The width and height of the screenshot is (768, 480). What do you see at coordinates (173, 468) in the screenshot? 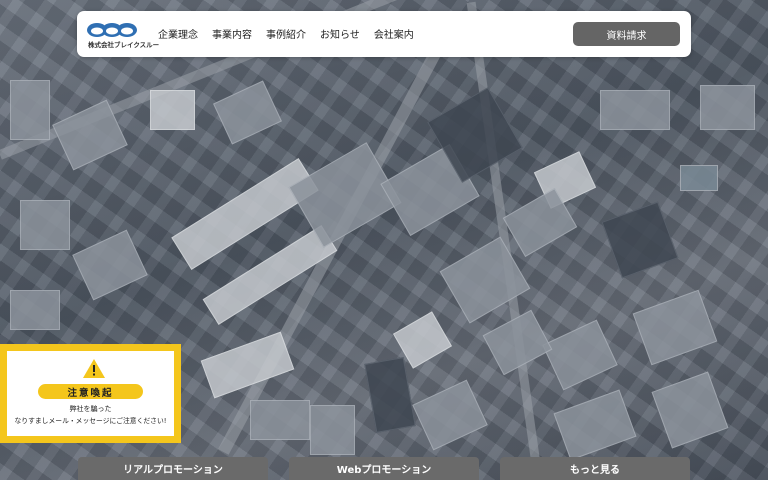
I see `tab-real-promotion: リアルプロモーション` at bounding box center [173, 468].